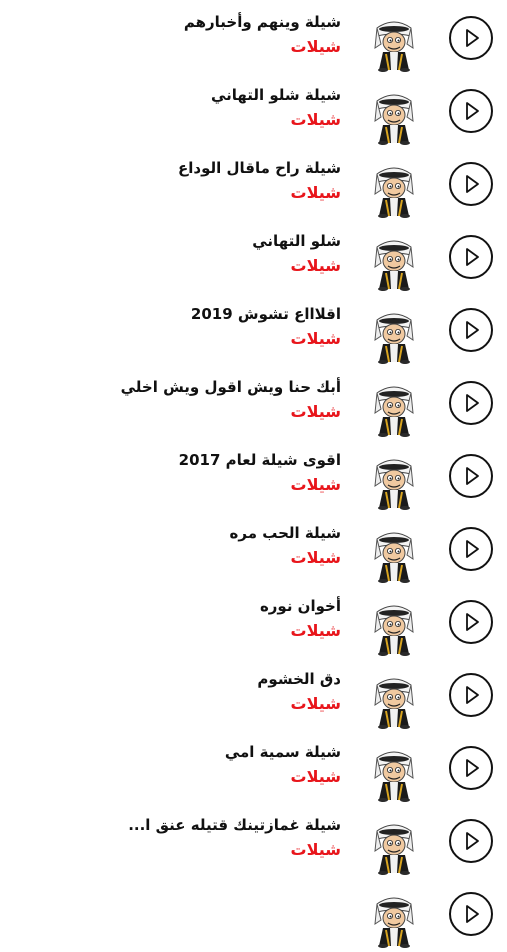 This screenshot has height=952, width=507. I want to click on list-item: اقوى شيلة لعام 2017 شيلات, so click(253, 476).